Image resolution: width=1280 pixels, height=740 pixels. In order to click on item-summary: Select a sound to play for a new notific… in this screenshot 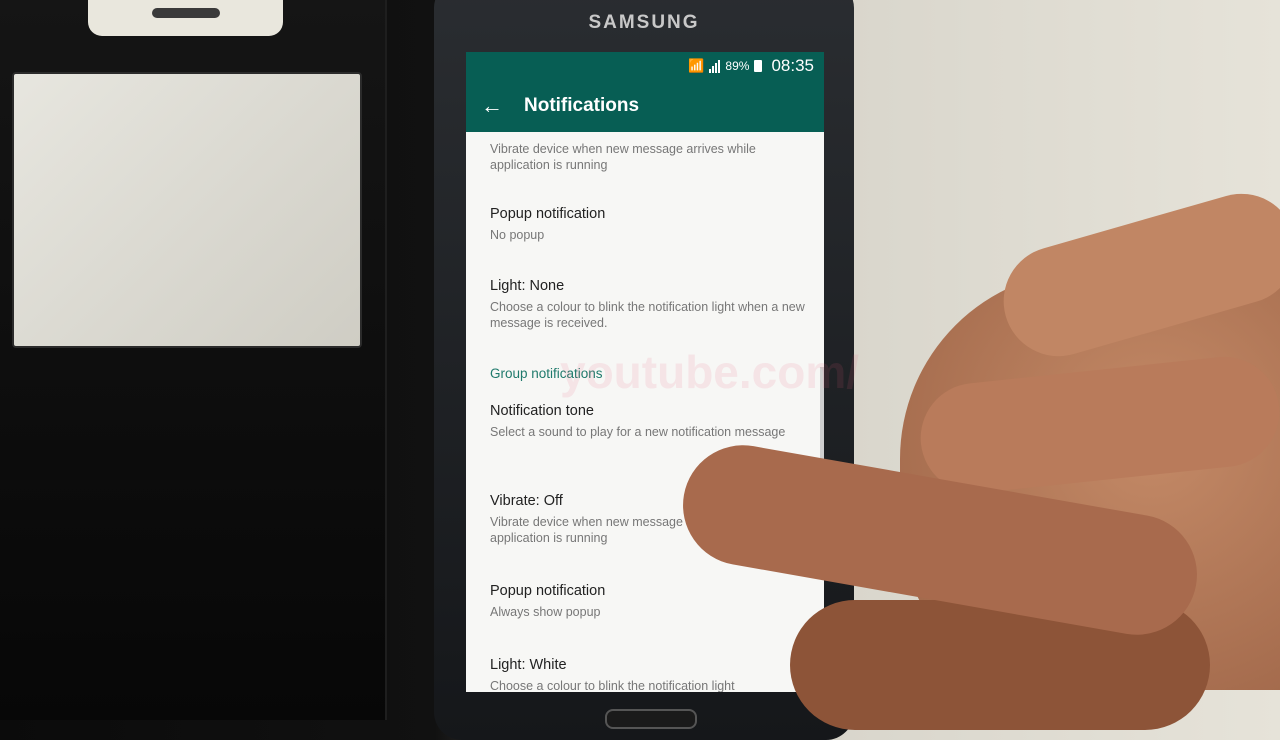, I will do `click(638, 432)`.